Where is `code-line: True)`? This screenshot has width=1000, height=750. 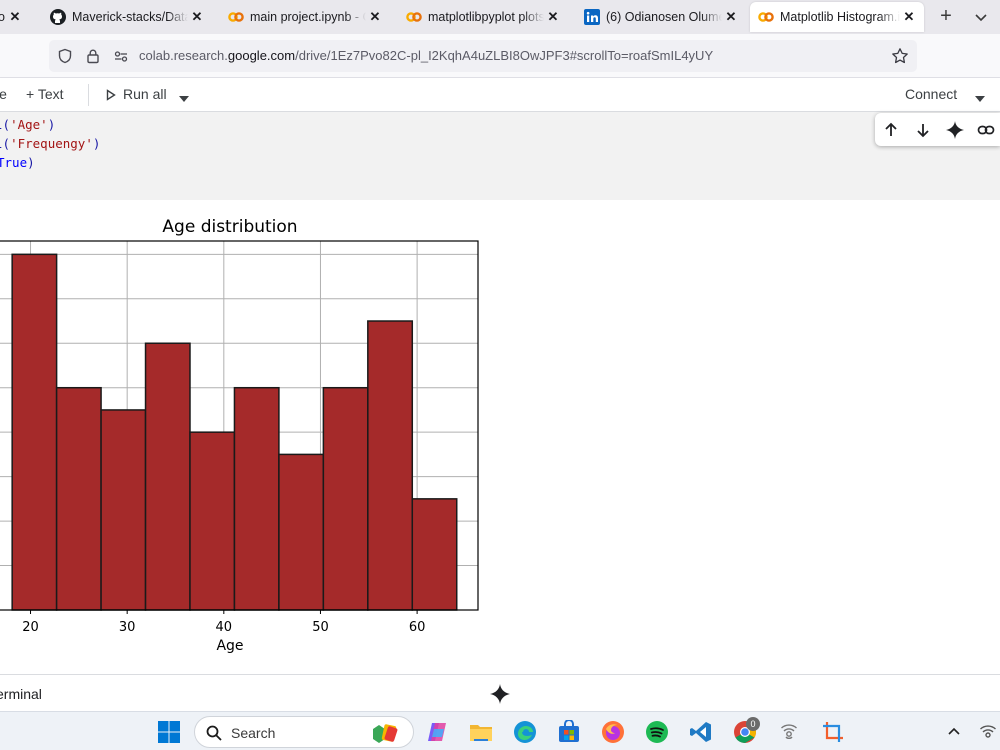 code-line: True) is located at coordinates (17, 162).